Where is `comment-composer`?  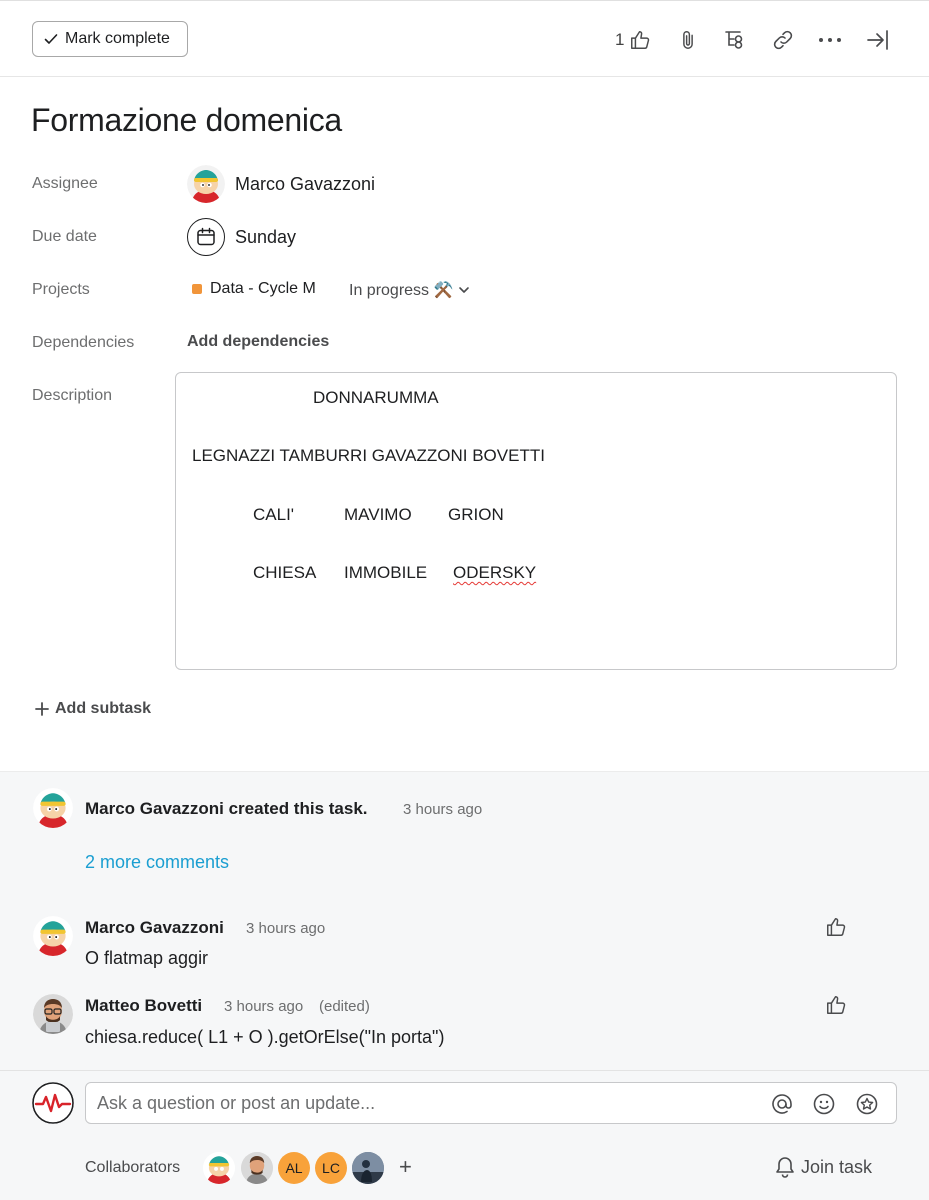
comment-composer is located at coordinates (491, 1103).